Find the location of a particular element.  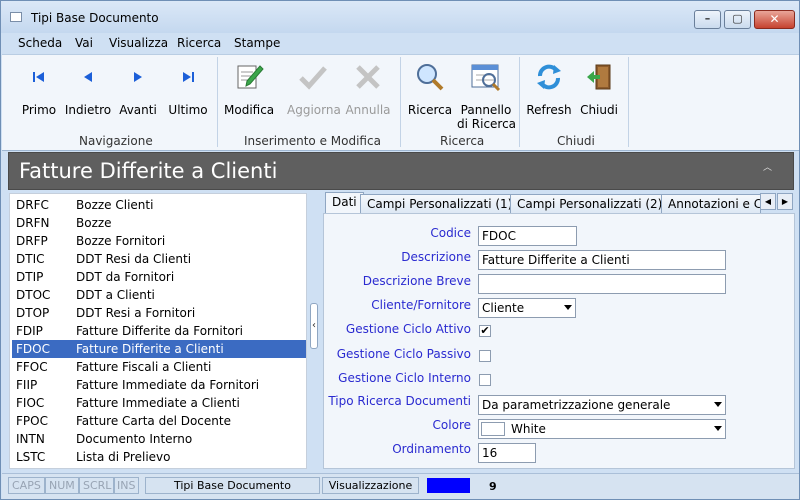

search-panel-label-line2: di Ricerca is located at coordinates (487, 124).